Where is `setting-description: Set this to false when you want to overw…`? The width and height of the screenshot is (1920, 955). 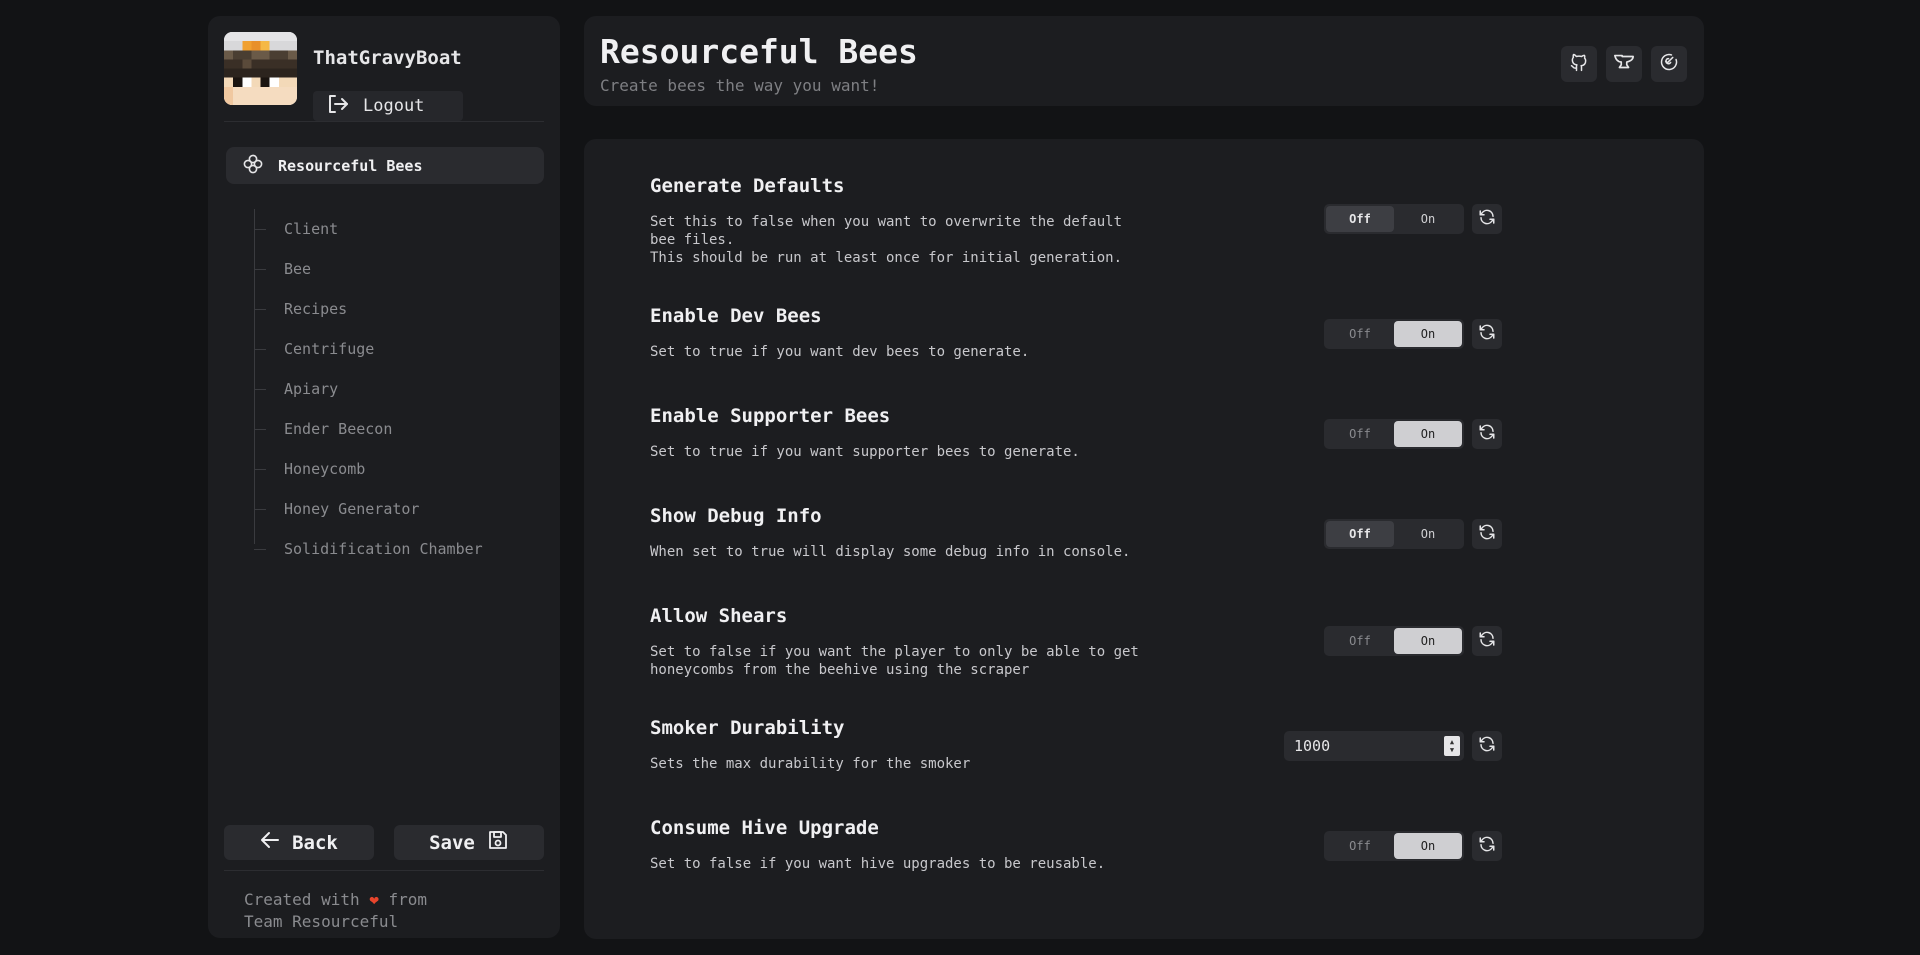
setting-description: Set this to false when you want to overw… is located at coordinates (886, 240).